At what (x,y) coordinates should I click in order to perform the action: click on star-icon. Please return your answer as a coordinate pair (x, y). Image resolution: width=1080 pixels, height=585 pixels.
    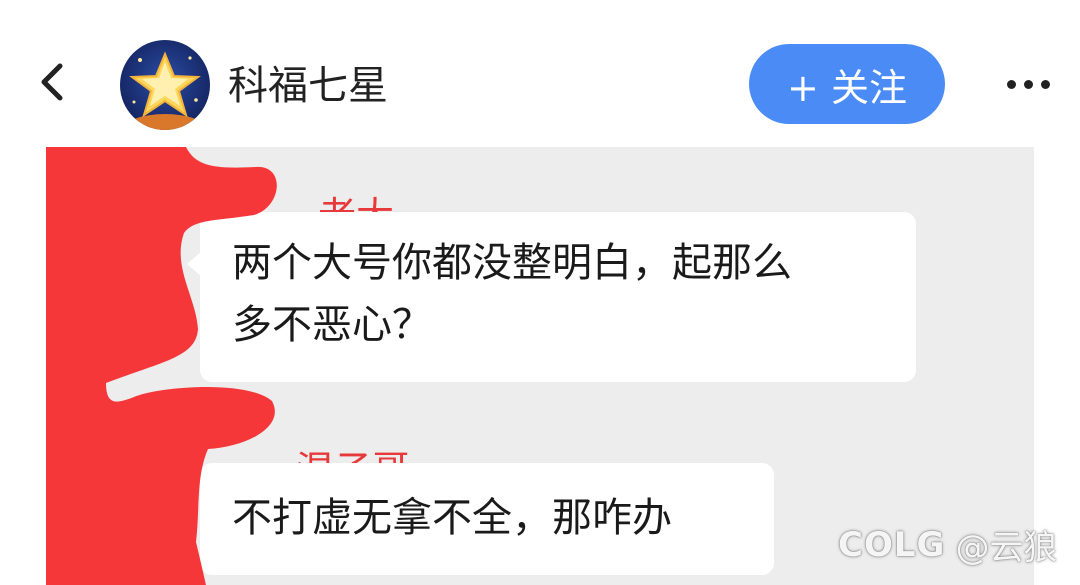
    Looking at the image, I should click on (165, 90).